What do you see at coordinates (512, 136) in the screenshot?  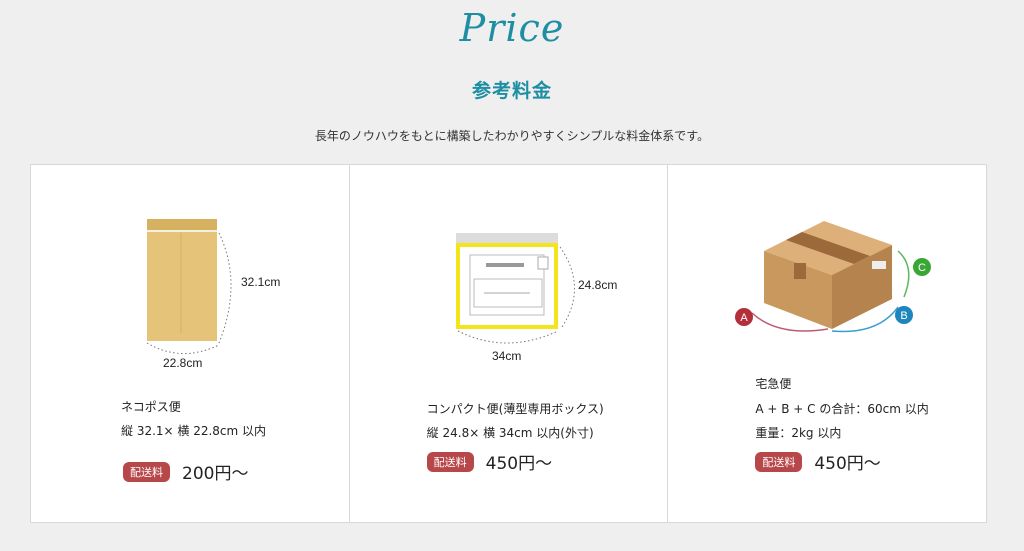 I see `lead-text: 長年のノウハウをもとに構築したわかりやすくシンプルな料金体系です。` at bounding box center [512, 136].